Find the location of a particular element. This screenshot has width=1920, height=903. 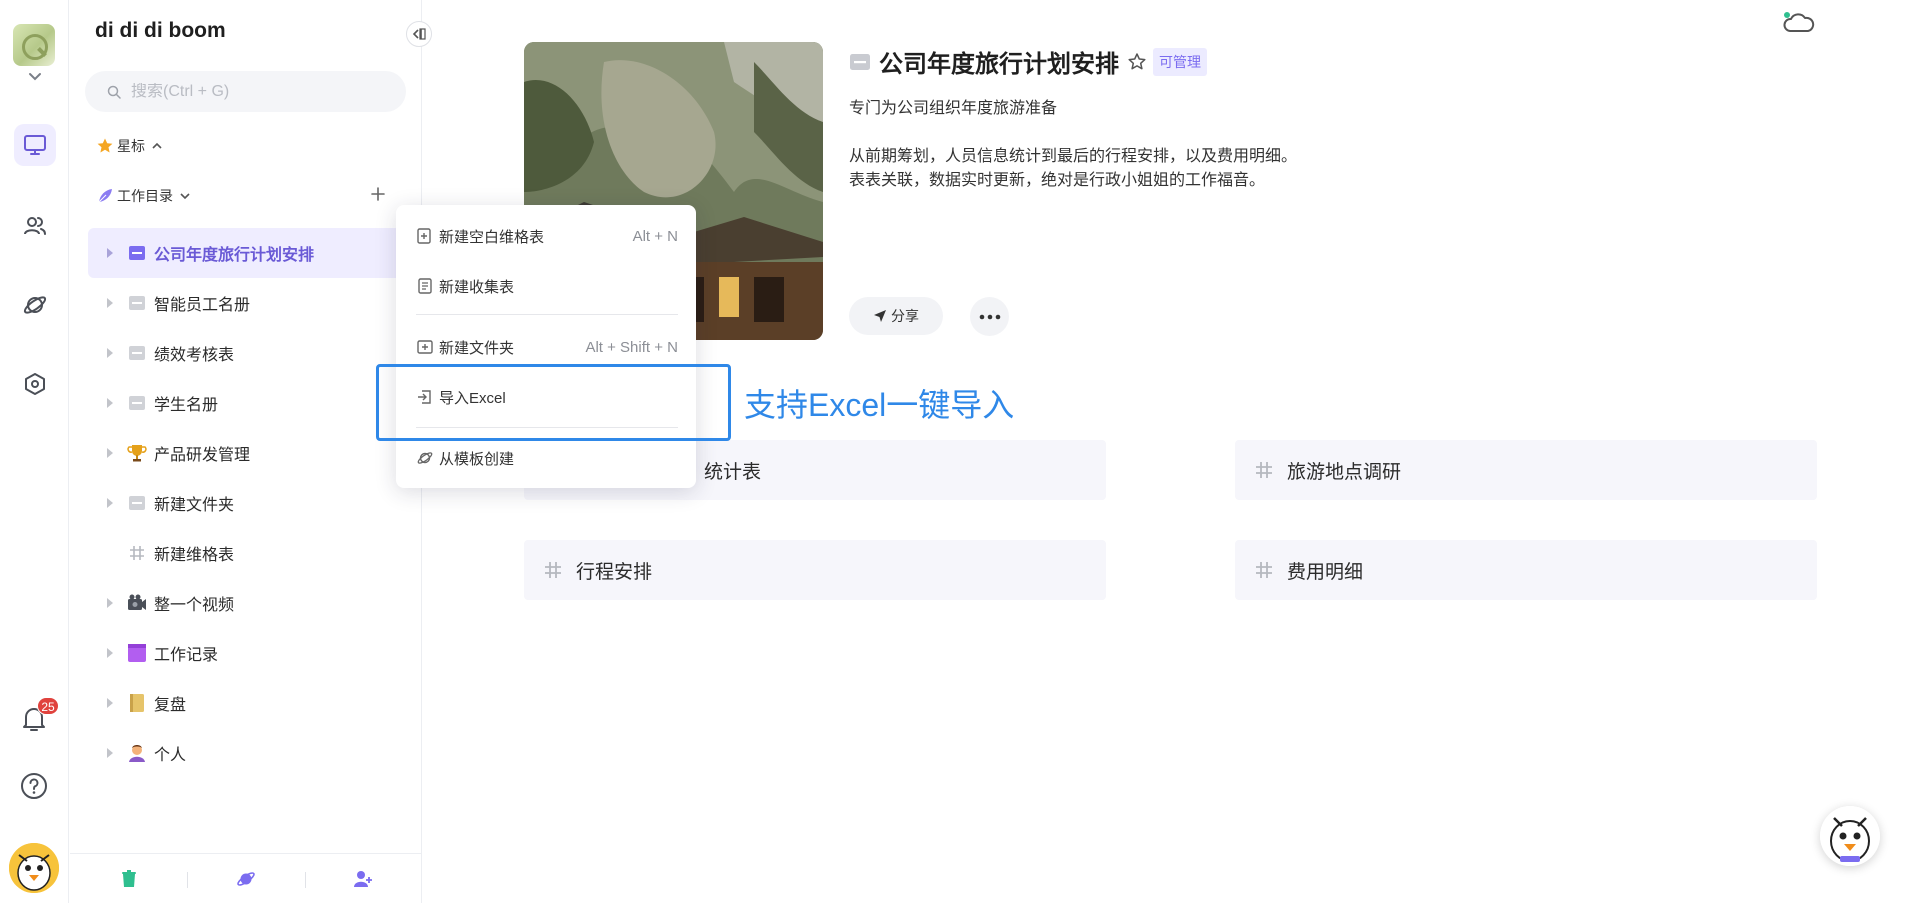

menu-item-import-excel: 导入Excel is located at coordinates (547, 397).